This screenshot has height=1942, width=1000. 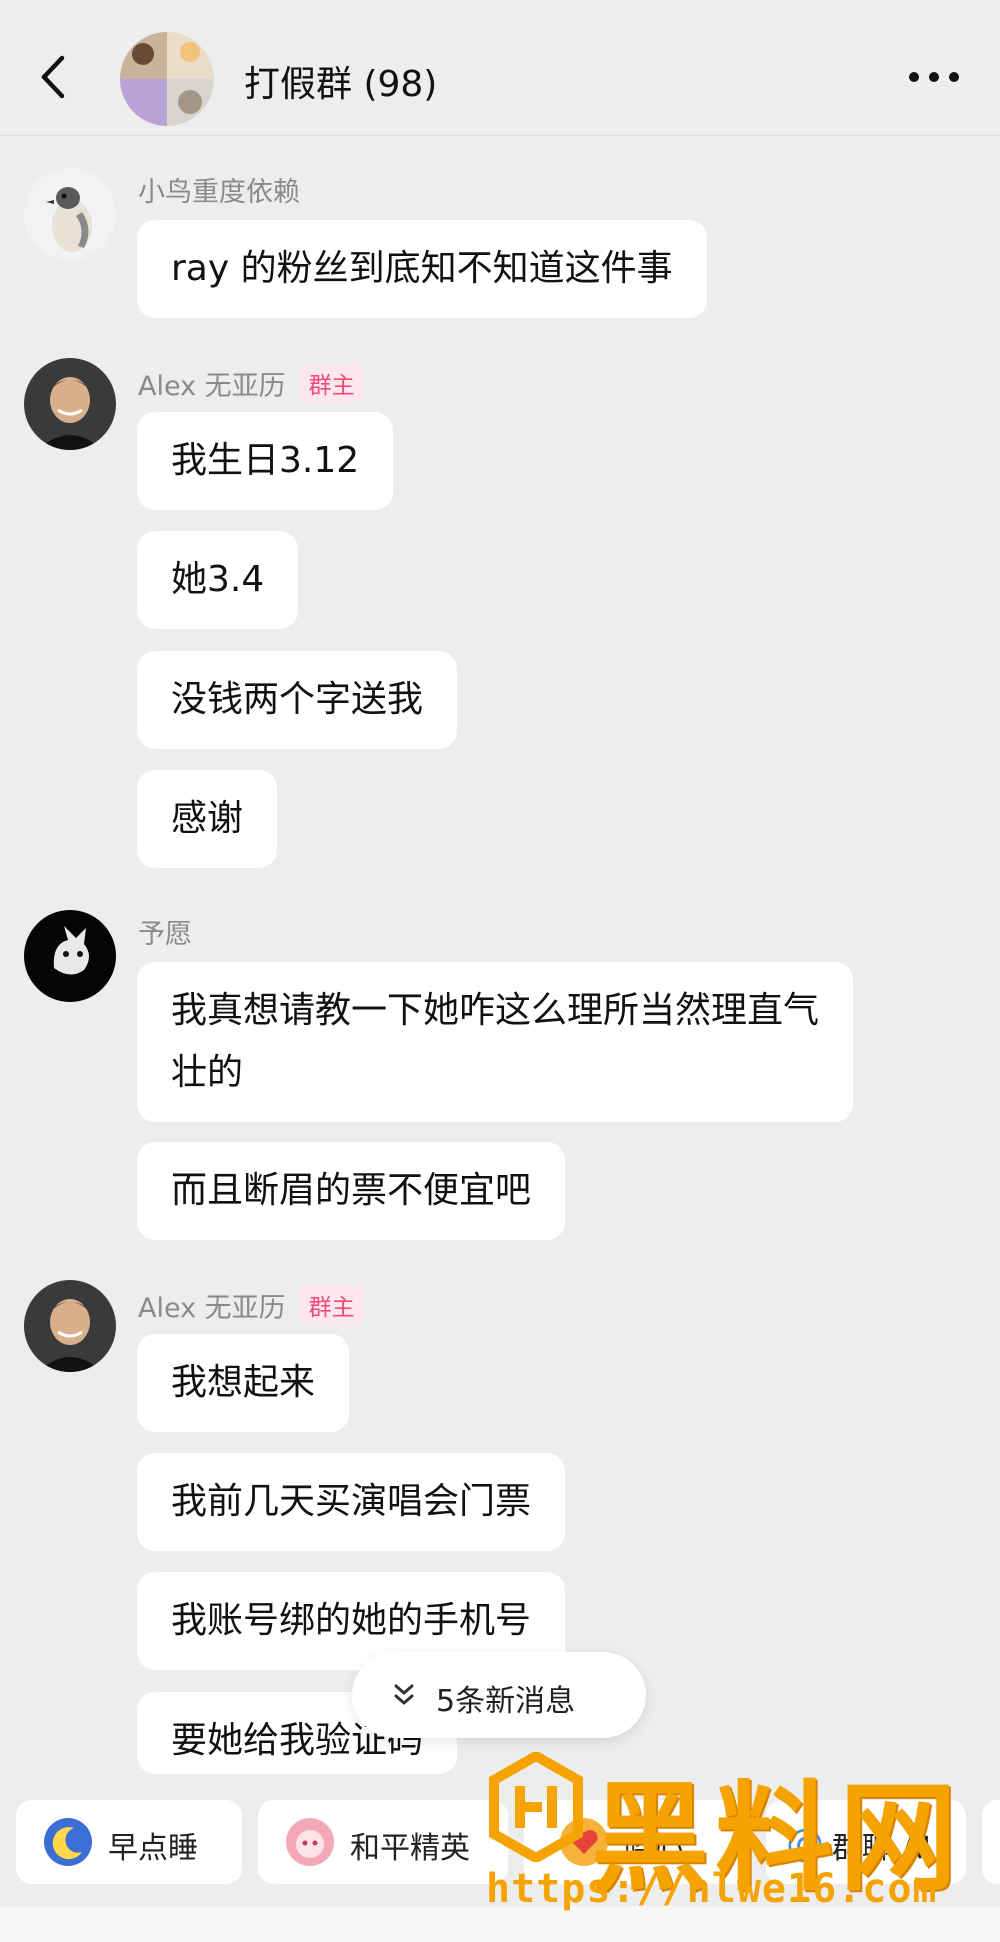 I want to click on chip-peace-elite: 和平精英, so click(x=383, y=1842).